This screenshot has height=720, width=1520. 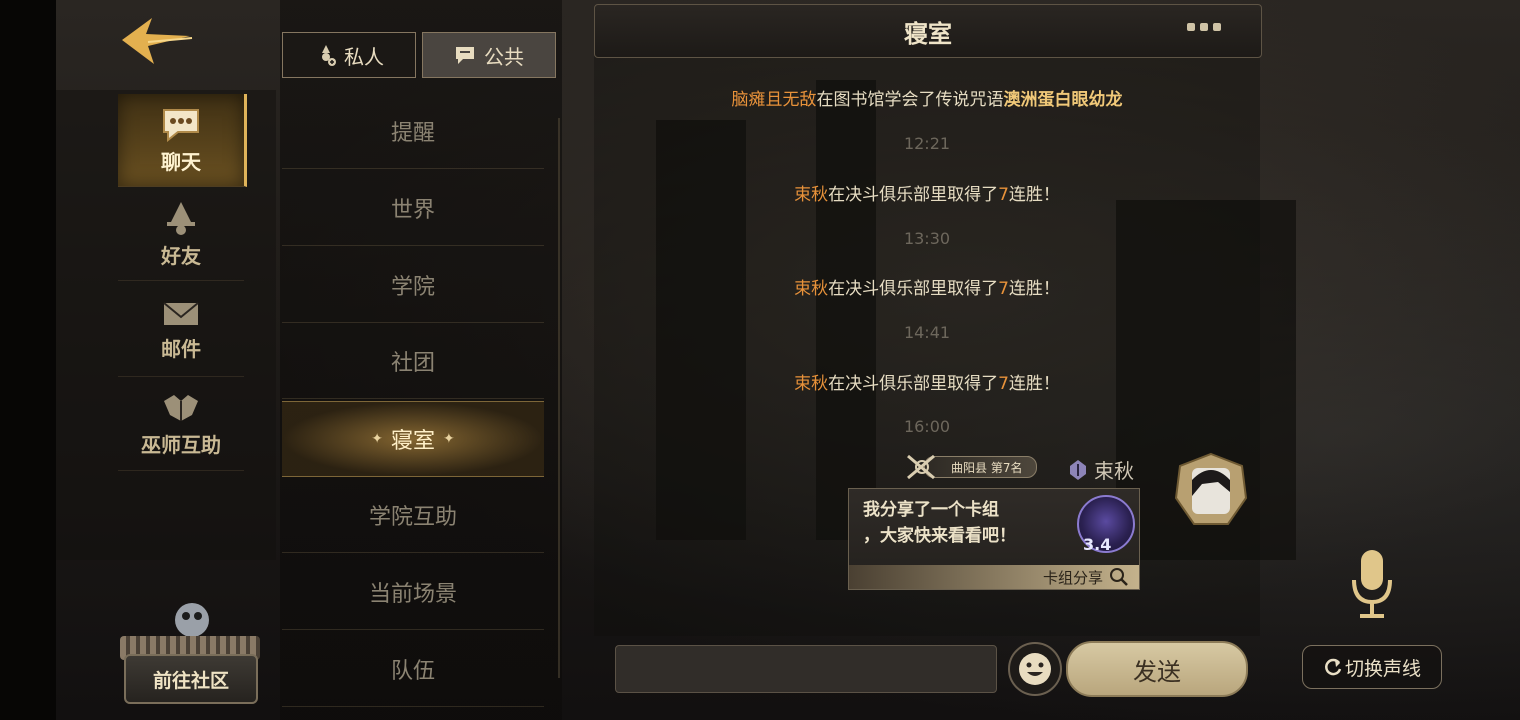 I want to click on sidebar-item-label: 好友, so click(x=181, y=255).